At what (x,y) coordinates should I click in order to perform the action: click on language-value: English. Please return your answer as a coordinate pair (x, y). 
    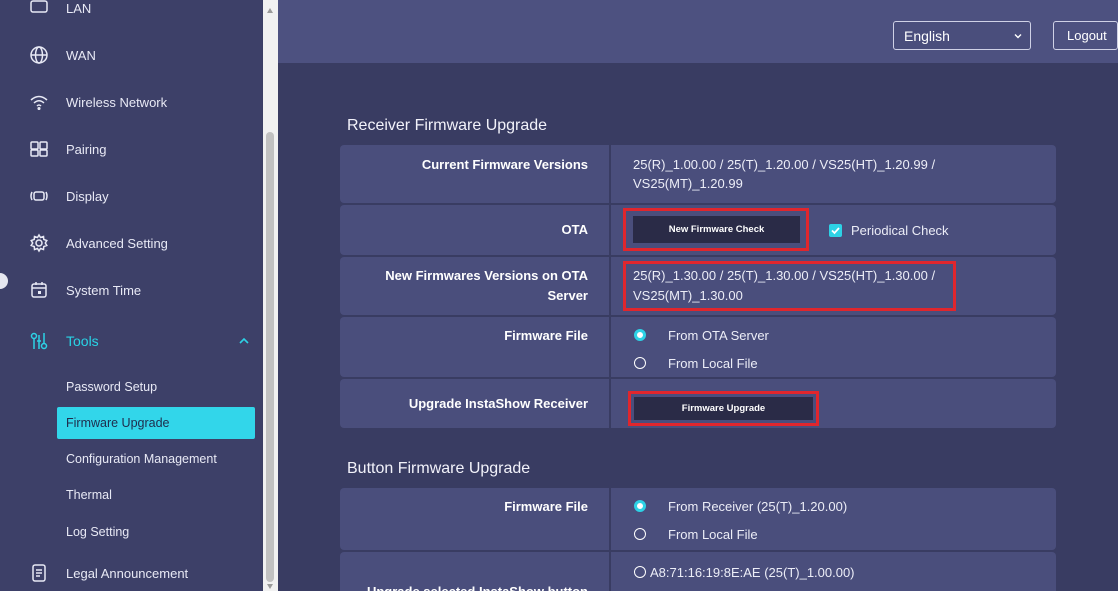
    Looking at the image, I should click on (927, 35).